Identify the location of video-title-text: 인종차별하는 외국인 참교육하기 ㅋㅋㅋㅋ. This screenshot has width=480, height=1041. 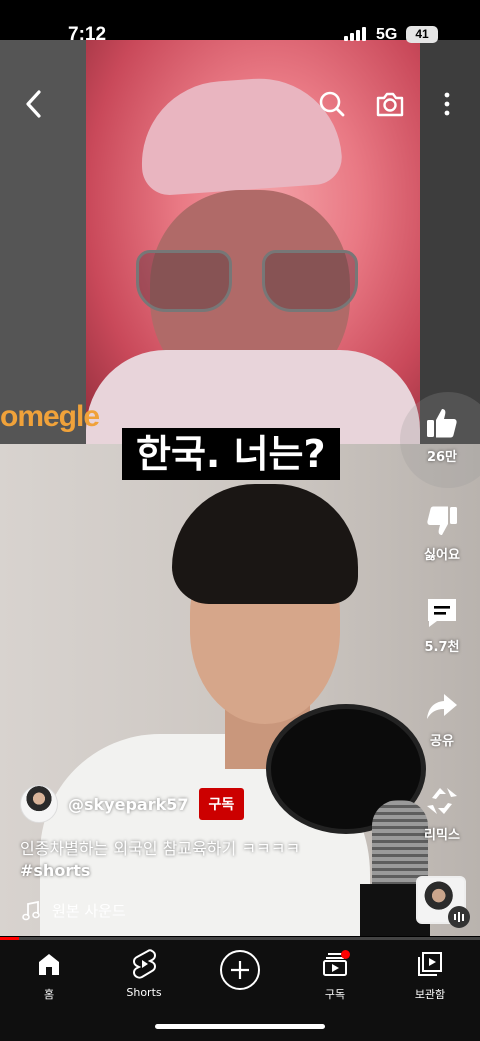
(160, 848).